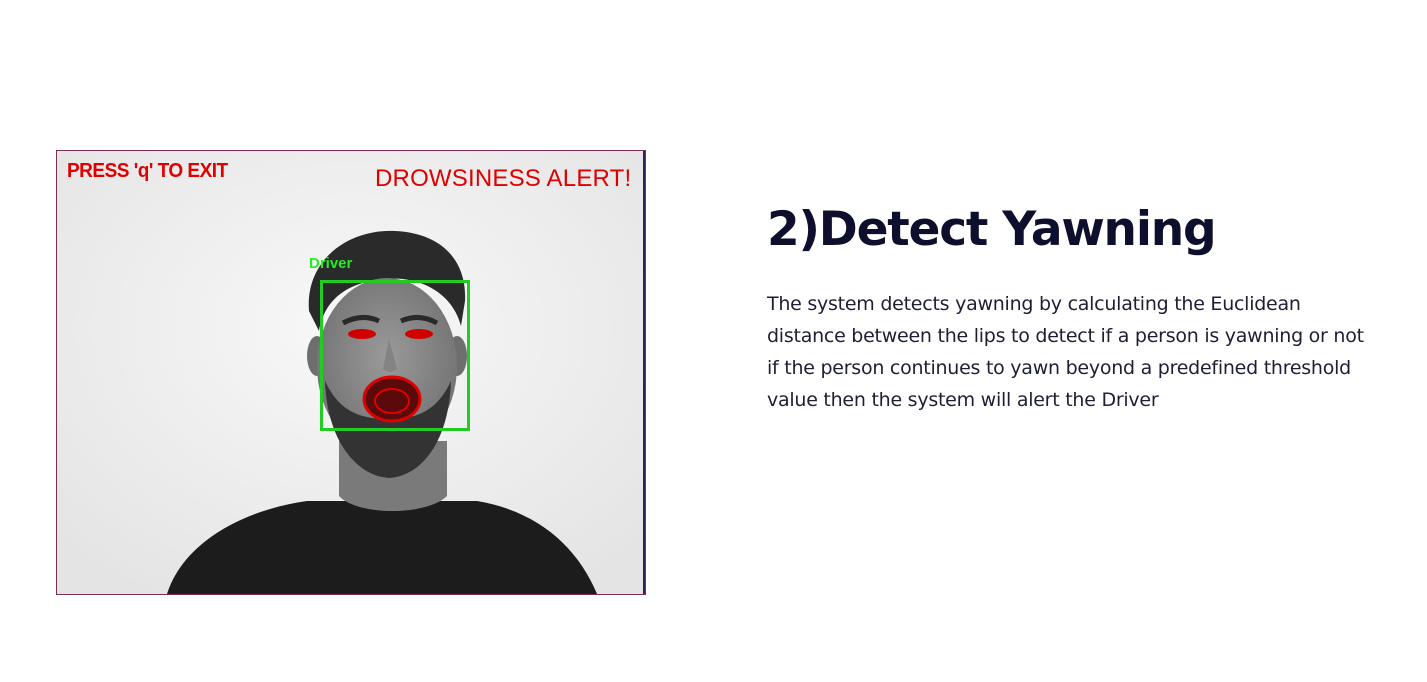  What do you see at coordinates (147, 171) in the screenshot?
I see `exit-hint-text: PRESS 'q' TO EXIT` at bounding box center [147, 171].